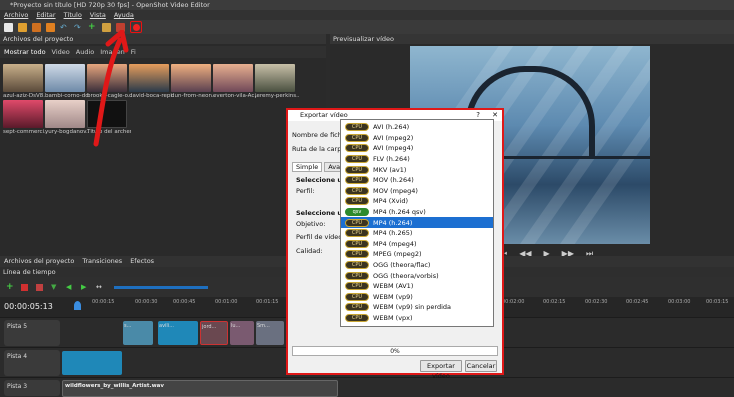 The height and width of the screenshot is (397, 734). What do you see at coordinates (73, 15) in the screenshot?
I see `menu-titulo: Título` at bounding box center [73, 15].